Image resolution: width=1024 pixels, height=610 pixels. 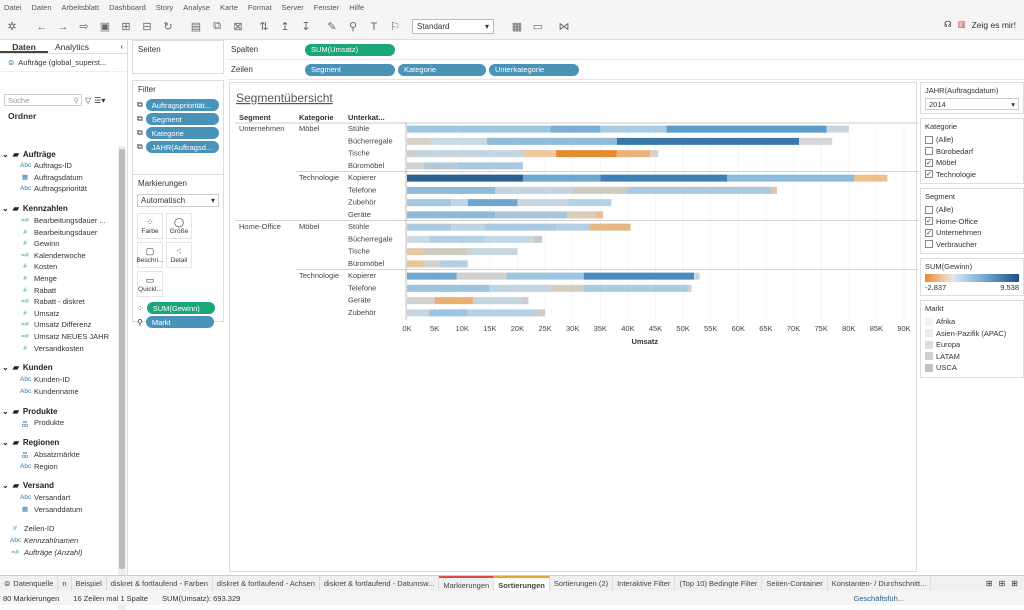 I want to click on rows-pill: Segment, so click(x=350, y=69).